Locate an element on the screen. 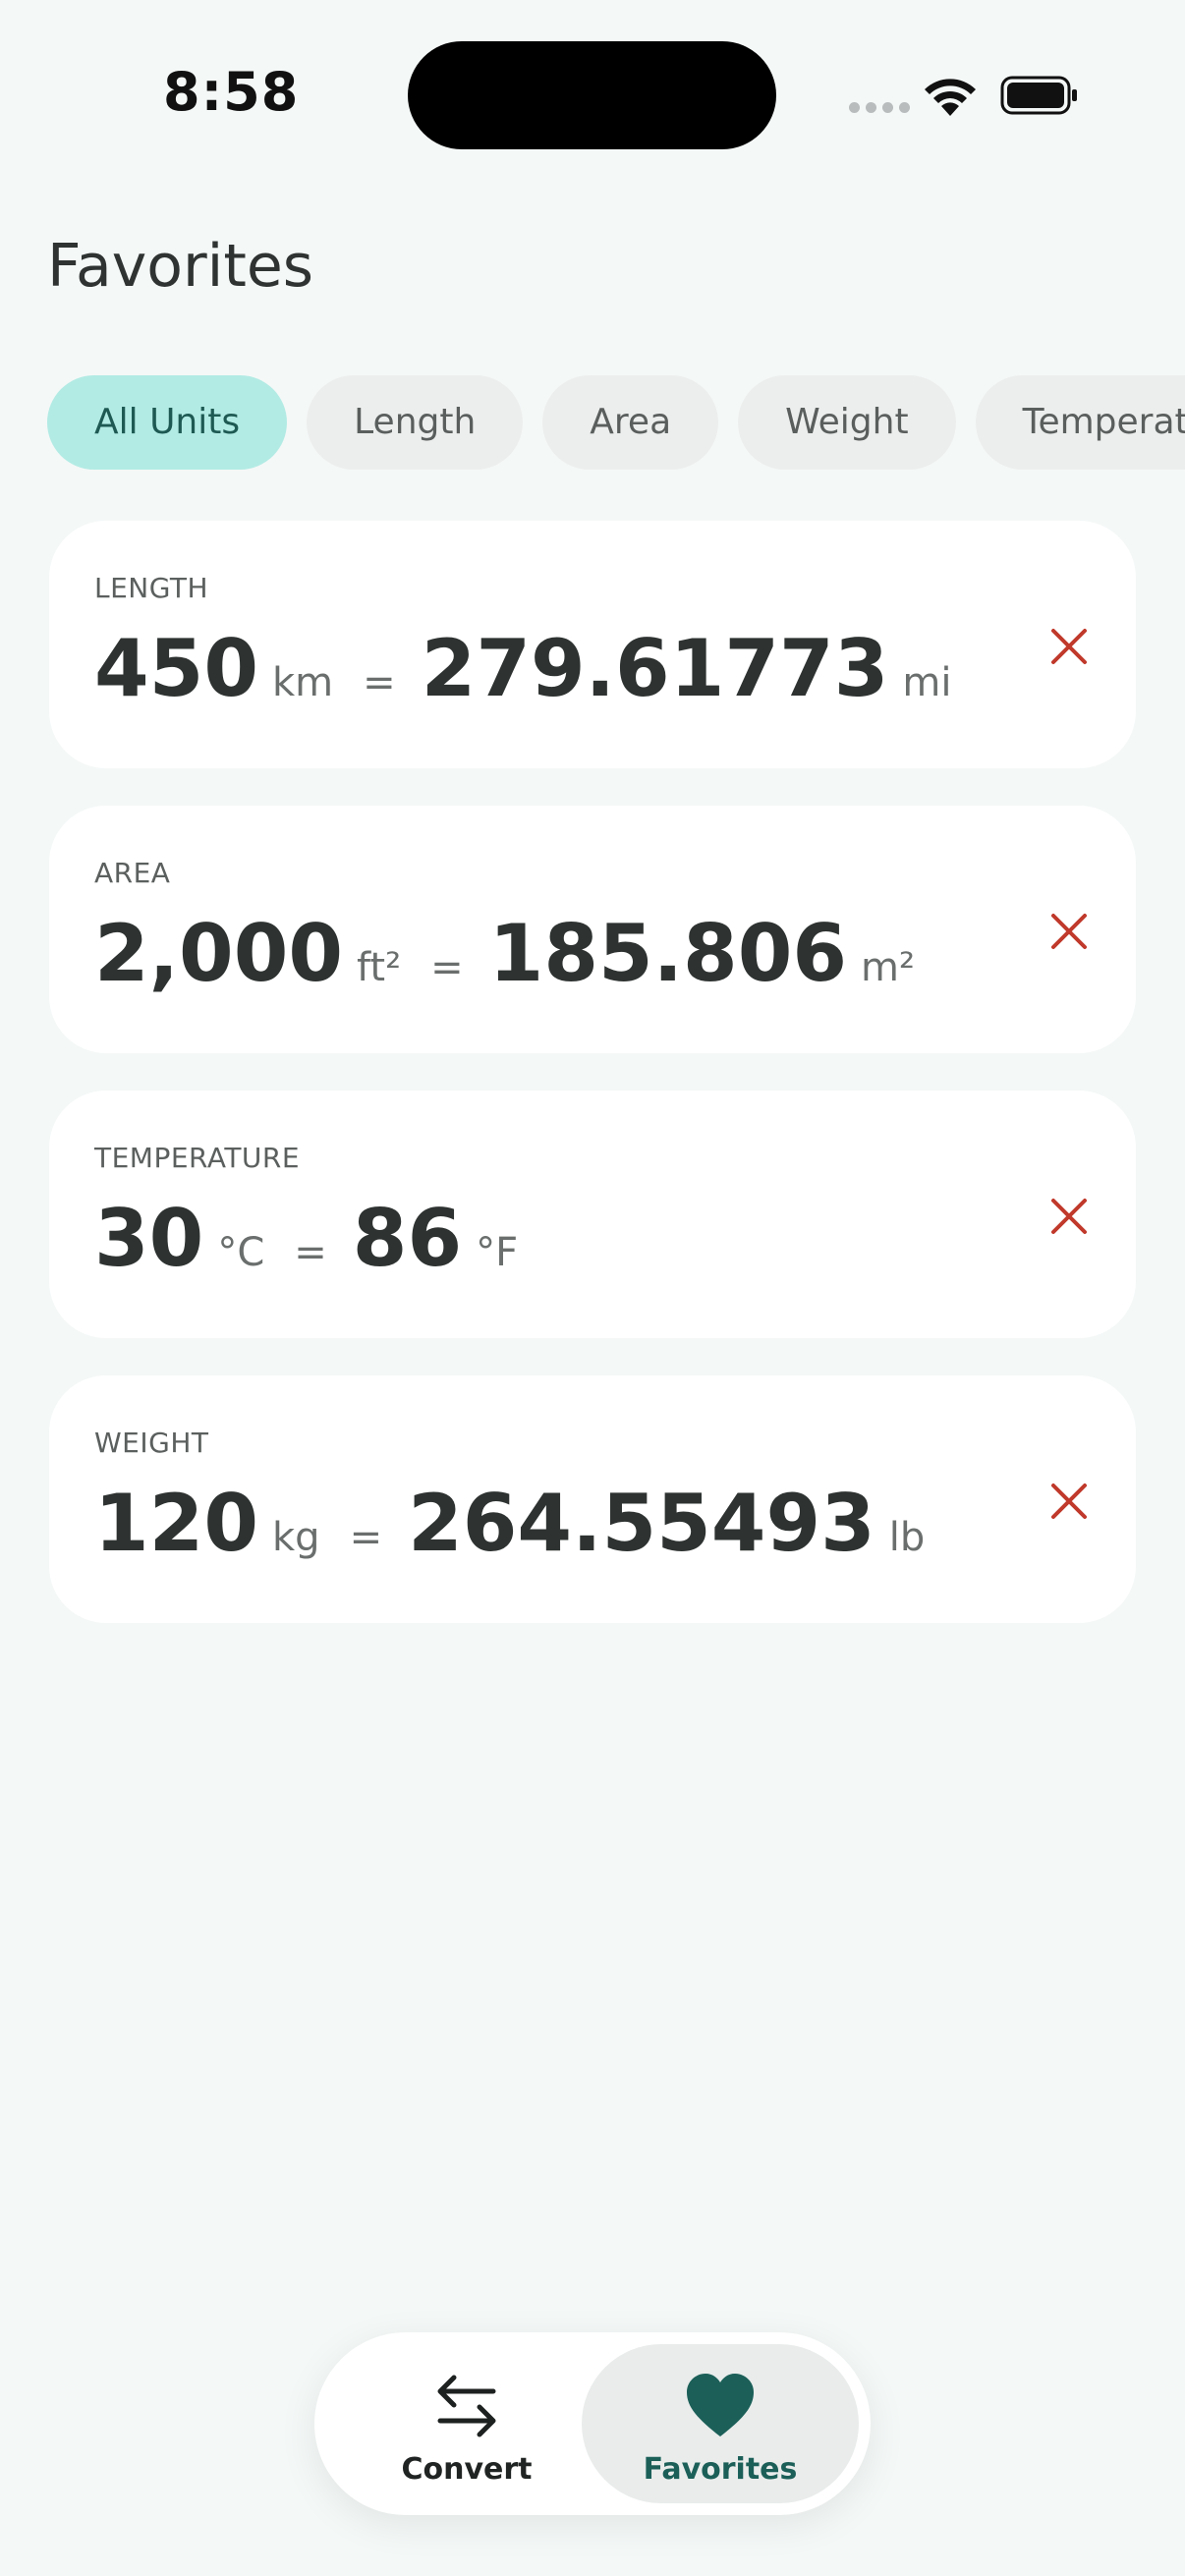  from-value: 2,000 is located at coordinates (219, 953).